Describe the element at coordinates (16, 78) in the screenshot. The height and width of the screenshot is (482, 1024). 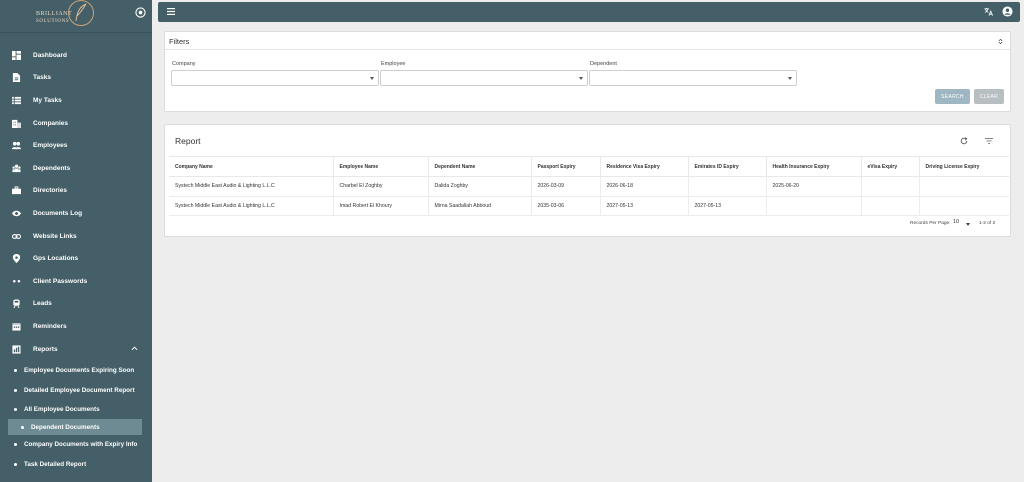
I see `document-icon` at that location.